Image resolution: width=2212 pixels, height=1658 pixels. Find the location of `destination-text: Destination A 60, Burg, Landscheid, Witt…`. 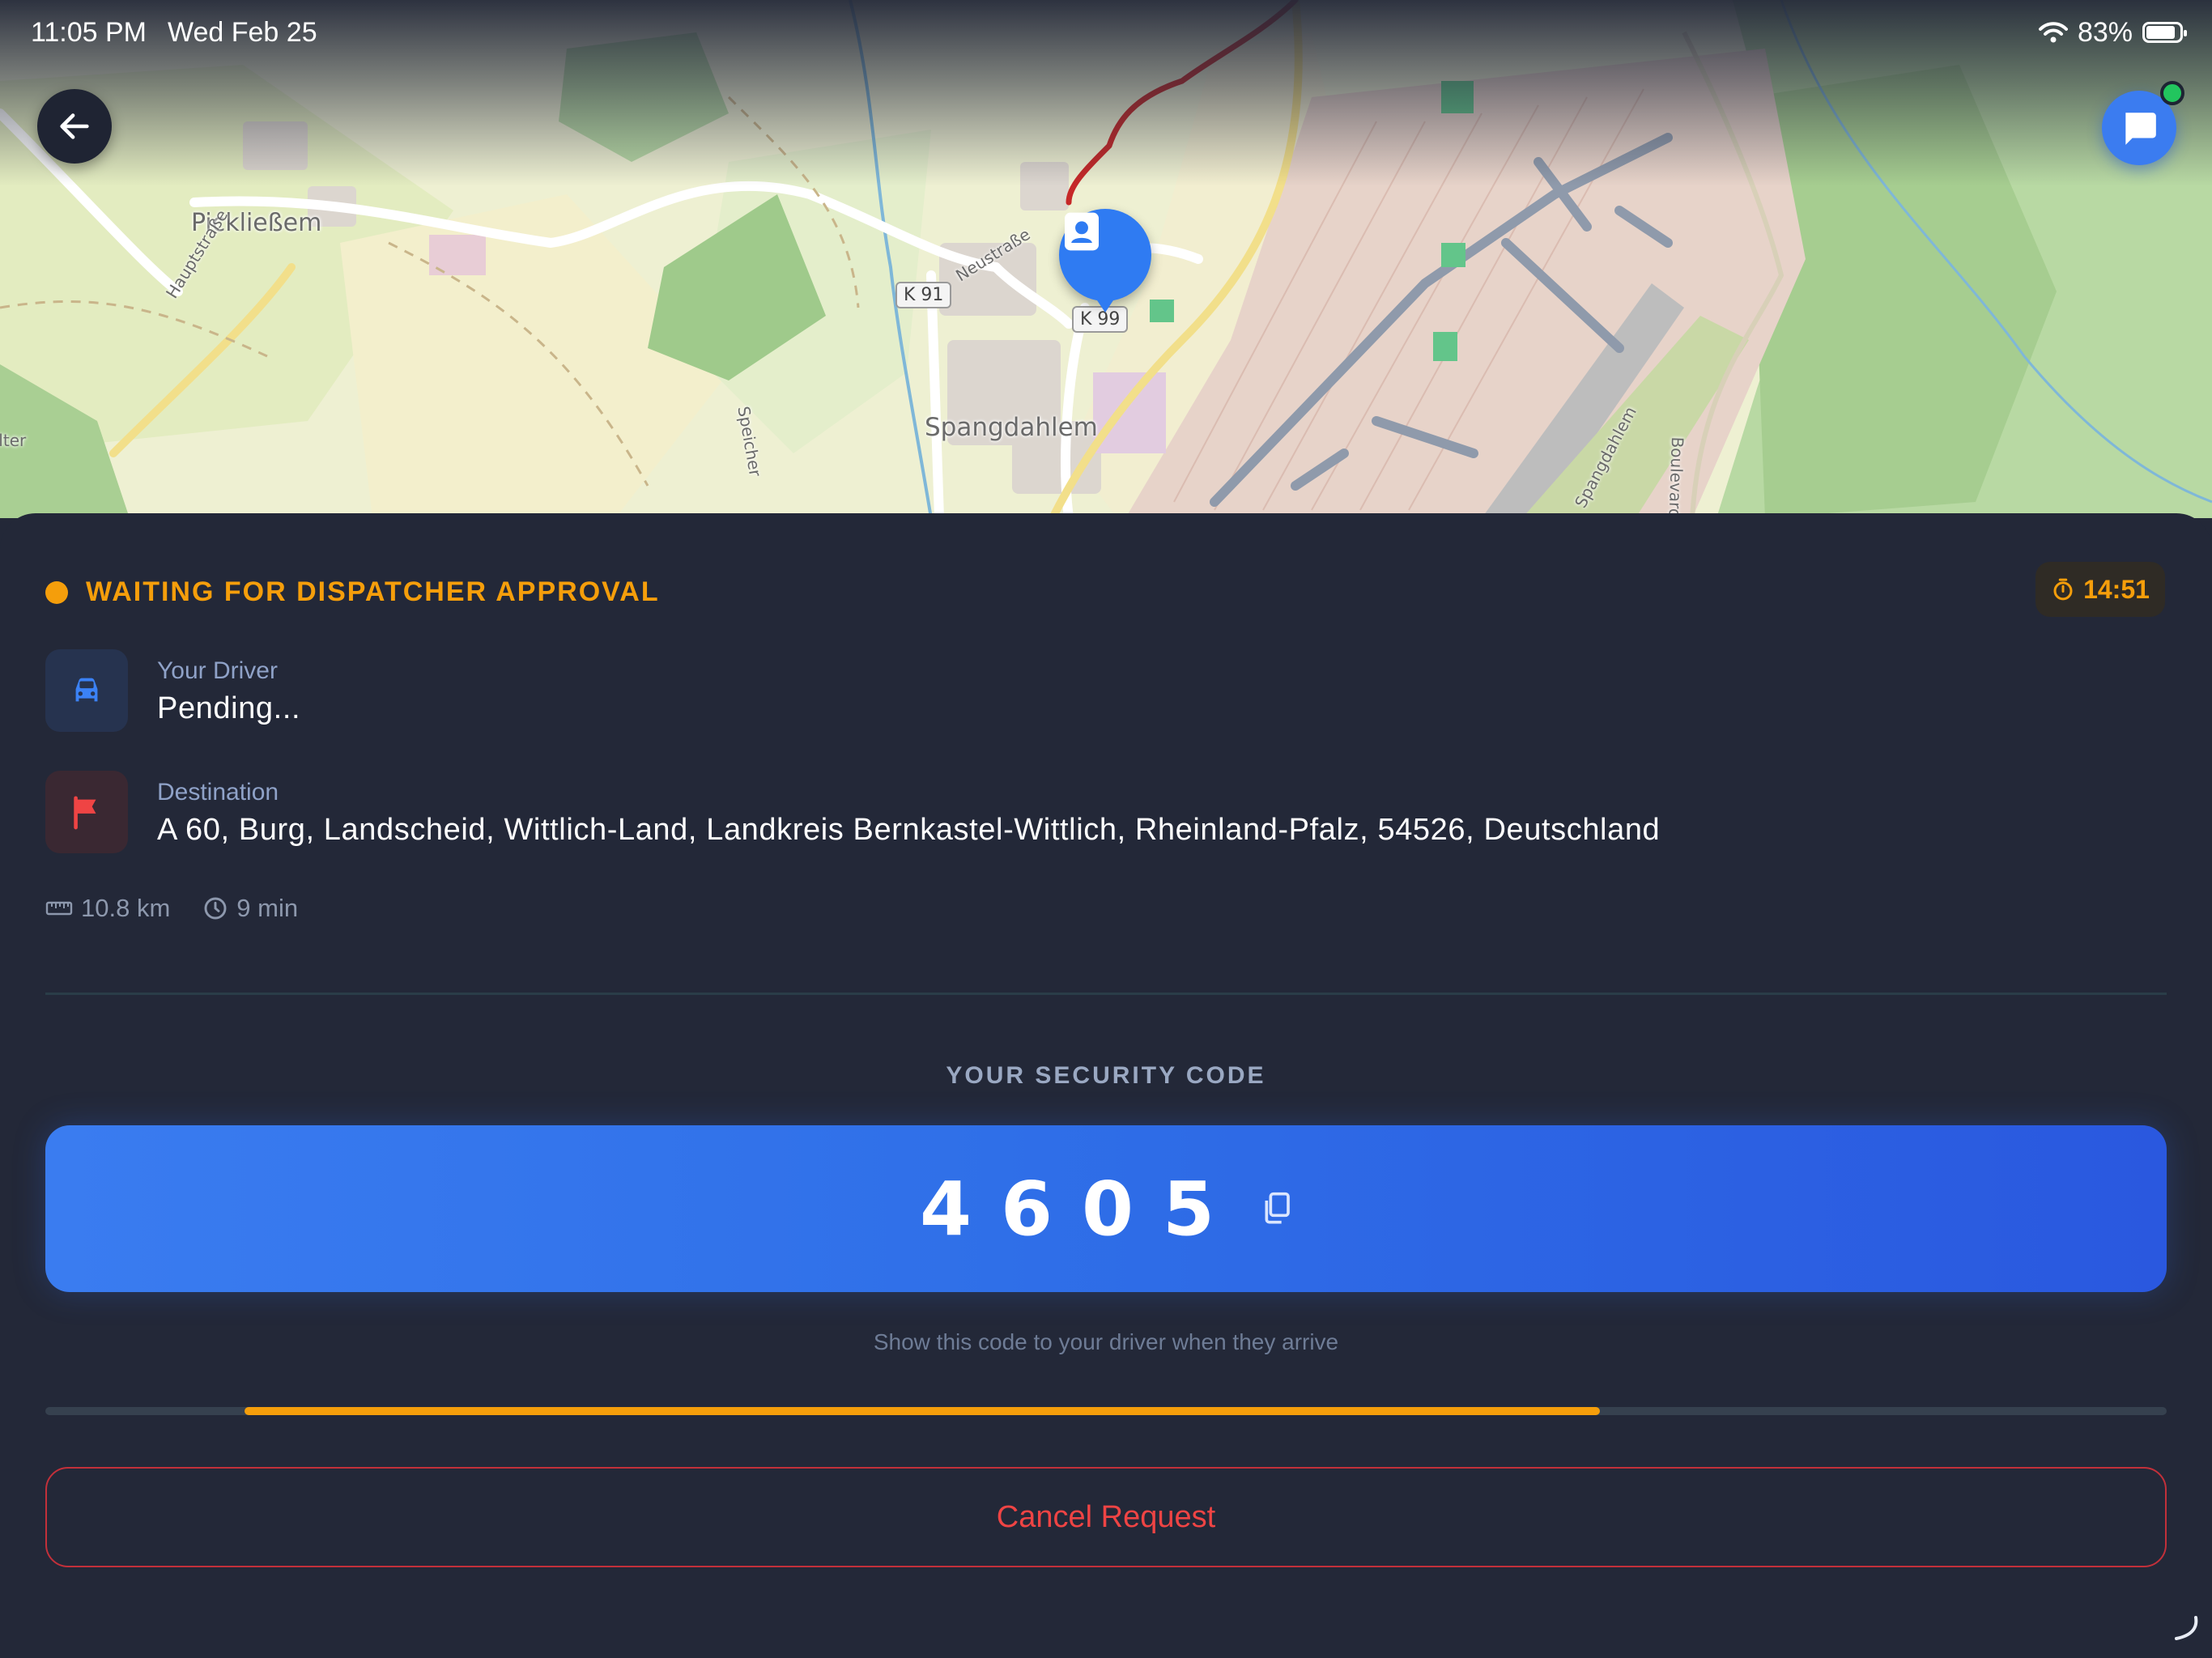

destination-text: Destination A 60, Burg, Landscheid, Witt… is located at coordinates (909, 812).